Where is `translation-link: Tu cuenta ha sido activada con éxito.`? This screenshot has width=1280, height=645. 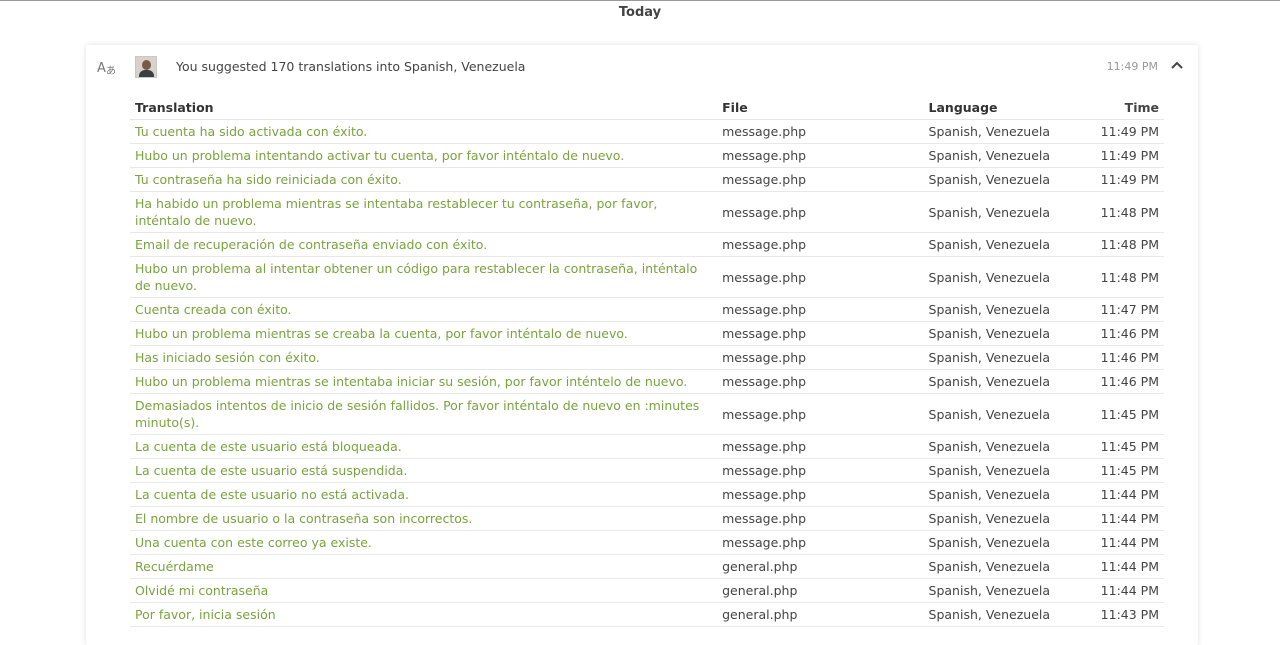 translation-link: Tu cuenta ha sido activada con éxito. is located at coordinates (424, 131).